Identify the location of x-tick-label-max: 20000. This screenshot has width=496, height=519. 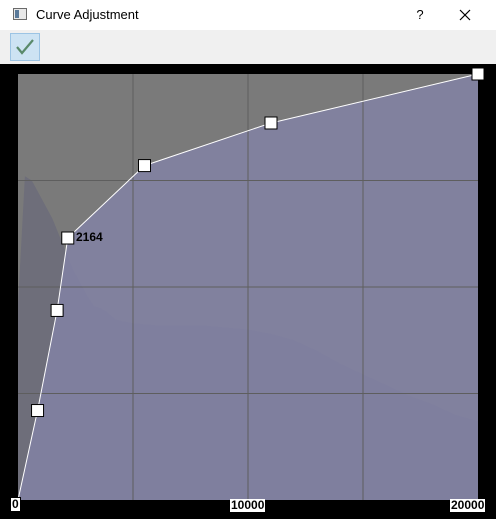
(468, 505).